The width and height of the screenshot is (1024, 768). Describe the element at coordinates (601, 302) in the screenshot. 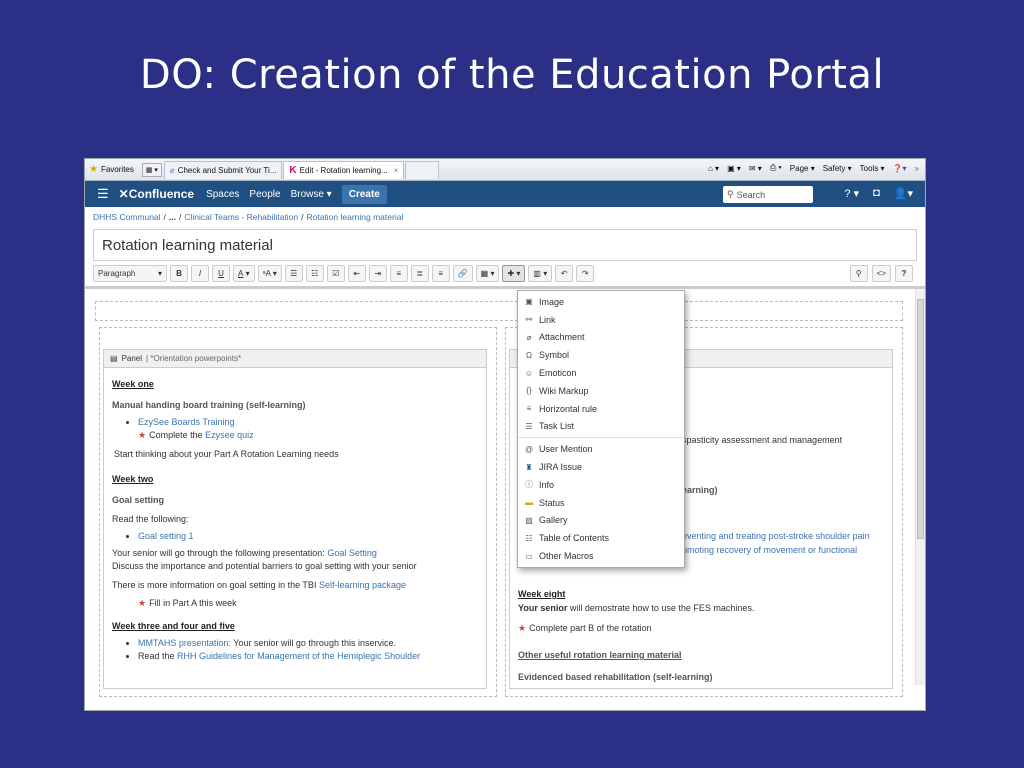

I see `menu-item-image: ▣ Image` at that location.